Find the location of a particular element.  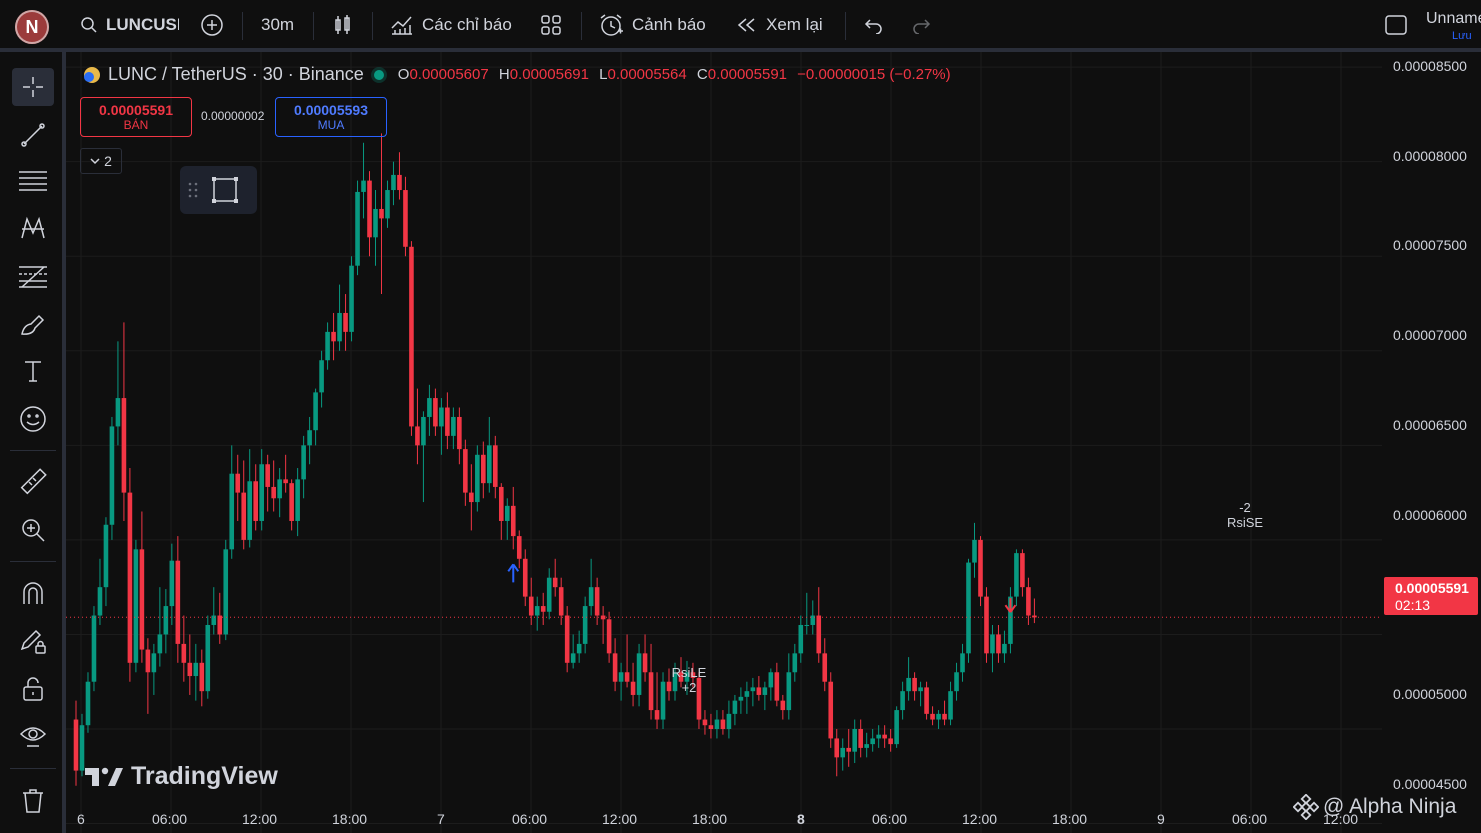

indicators-button: Các chỉ báo is located at coordinates (451, 25).